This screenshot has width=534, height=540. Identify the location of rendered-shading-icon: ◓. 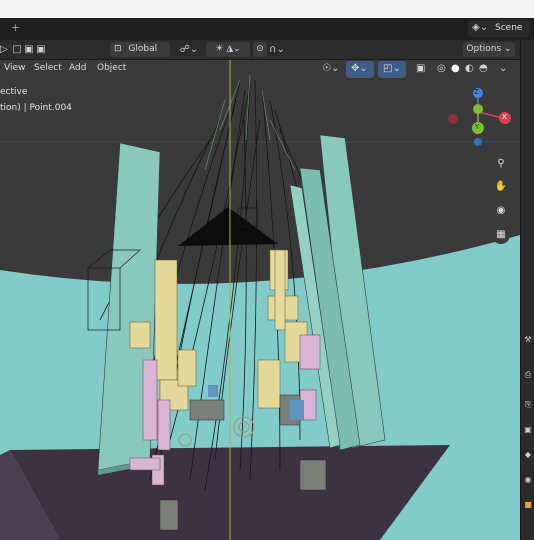
(483, 68).